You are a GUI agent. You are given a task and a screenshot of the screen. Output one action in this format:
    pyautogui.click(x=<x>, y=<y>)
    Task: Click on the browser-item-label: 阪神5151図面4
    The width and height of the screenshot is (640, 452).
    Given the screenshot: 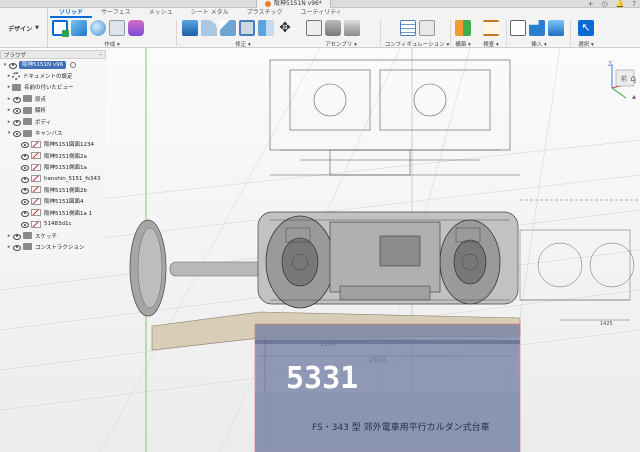 What is the action you would take?
    pyautogui.click(x=64, y=202)
    